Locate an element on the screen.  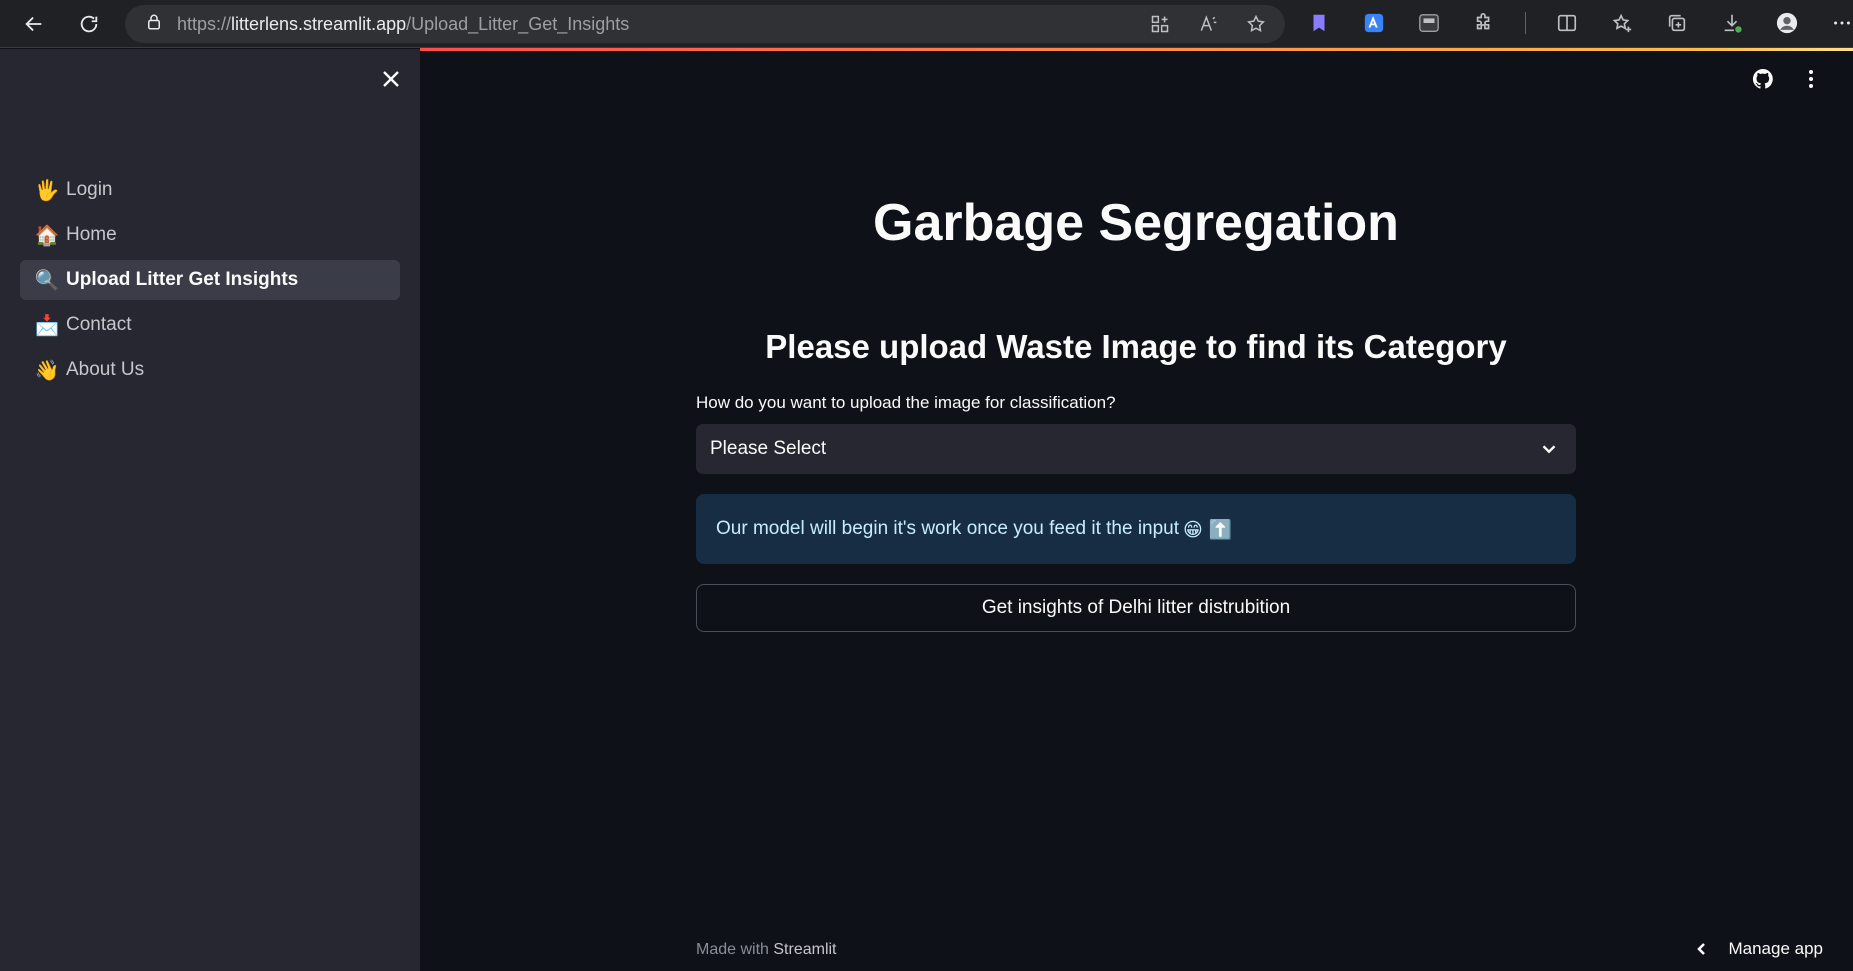
waving-hand-icon: 👋 is located at coordinates (47, 370).